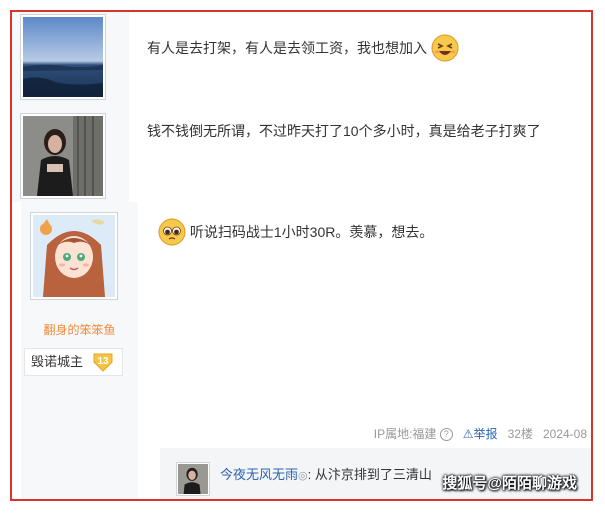  I want to click on report-link: 举报, so click(486, 434).